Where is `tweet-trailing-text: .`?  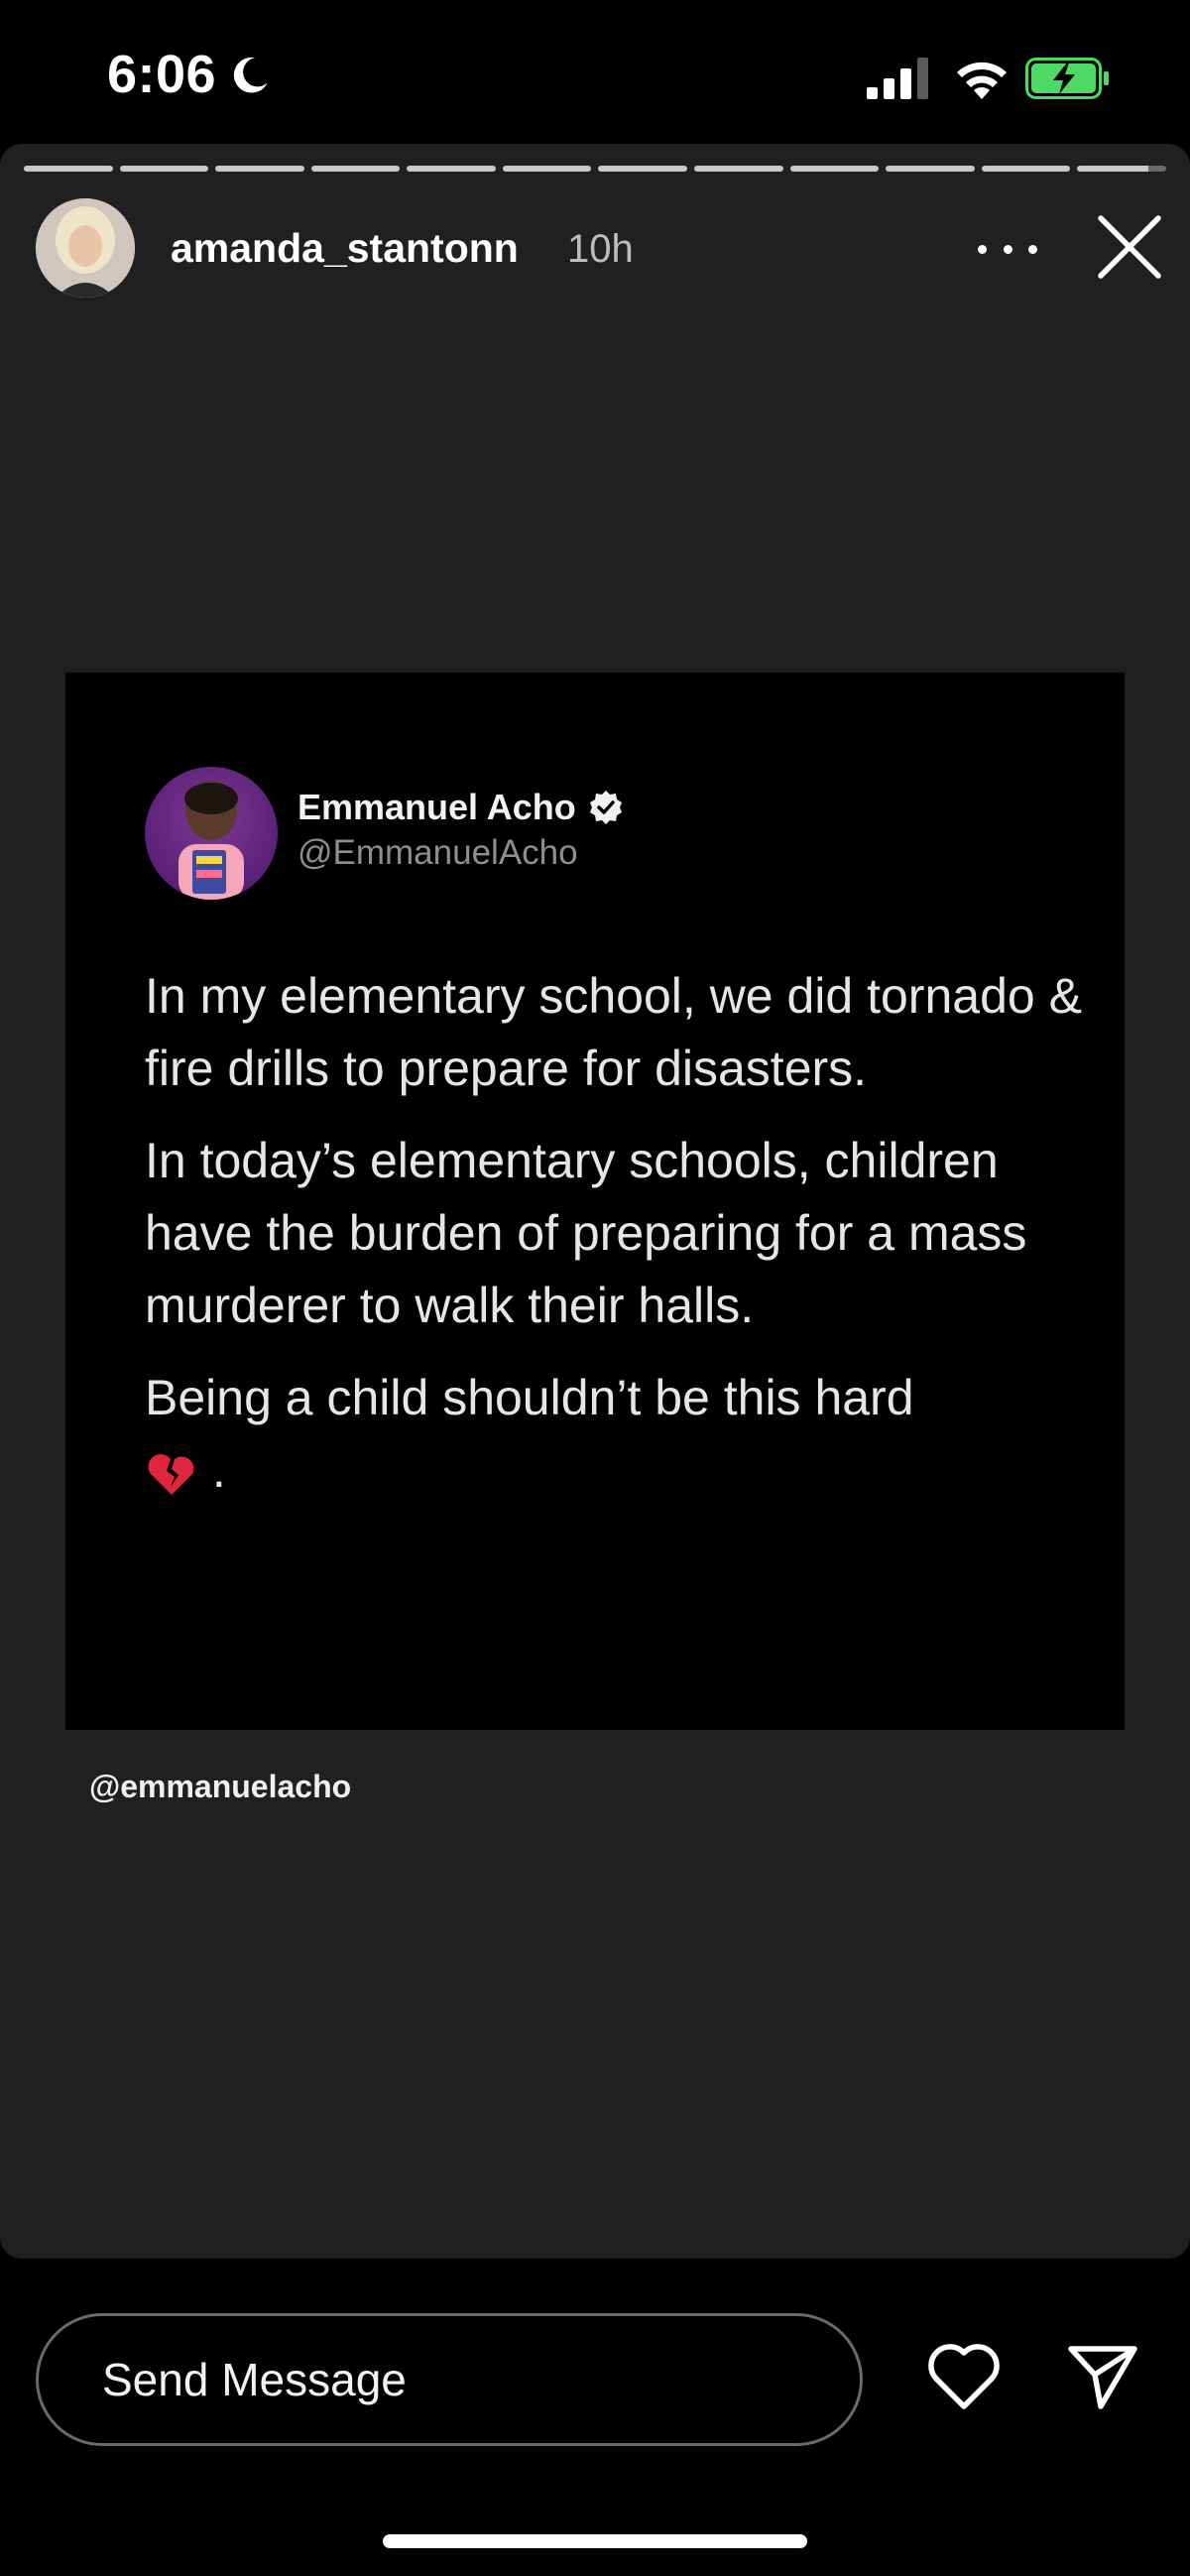 tweet-trailing-text: . is located at coordinates (218, 1470).